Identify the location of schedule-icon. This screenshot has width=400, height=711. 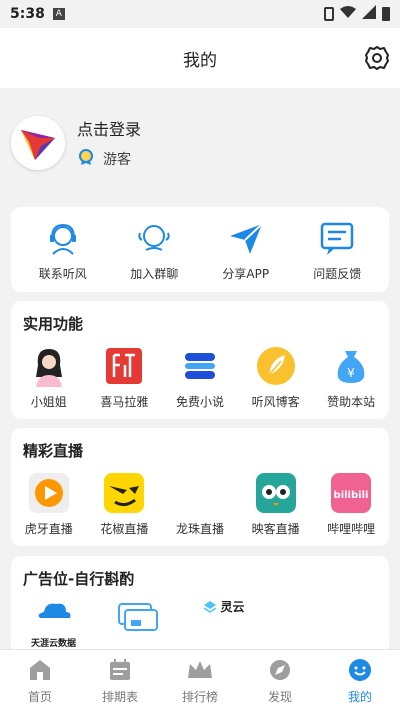
(120, 672).